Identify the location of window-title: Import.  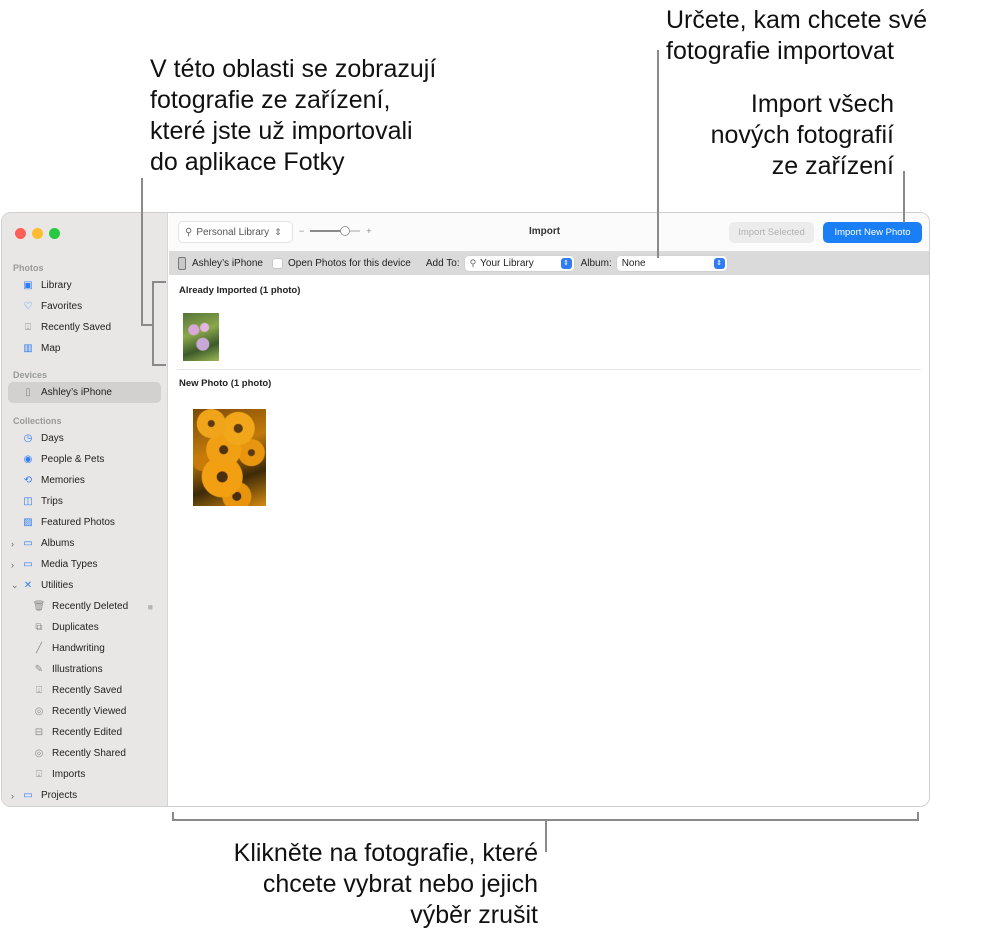
(545, 231).